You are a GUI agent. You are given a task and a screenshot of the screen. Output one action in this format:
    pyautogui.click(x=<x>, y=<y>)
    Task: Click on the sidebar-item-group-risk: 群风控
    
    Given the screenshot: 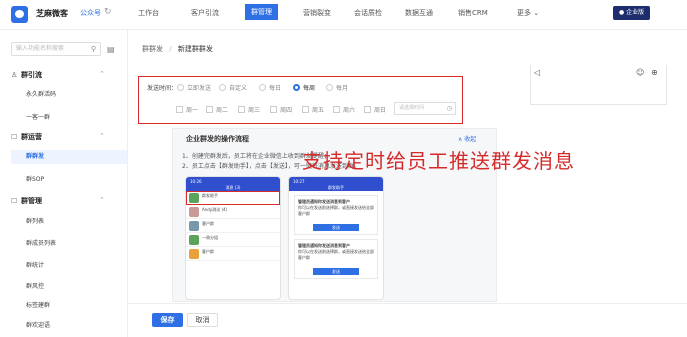 What is the action you would take?
    pyautogui.click(x=35, y=285)
    